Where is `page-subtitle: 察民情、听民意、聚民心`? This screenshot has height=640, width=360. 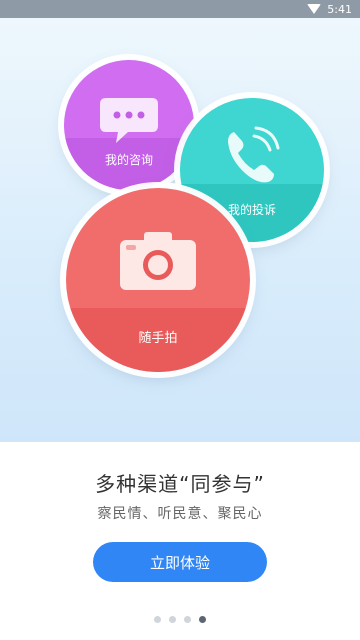 page-subtitle: 察民情、听民意、聚民心 is located at coordinates (180, 514).